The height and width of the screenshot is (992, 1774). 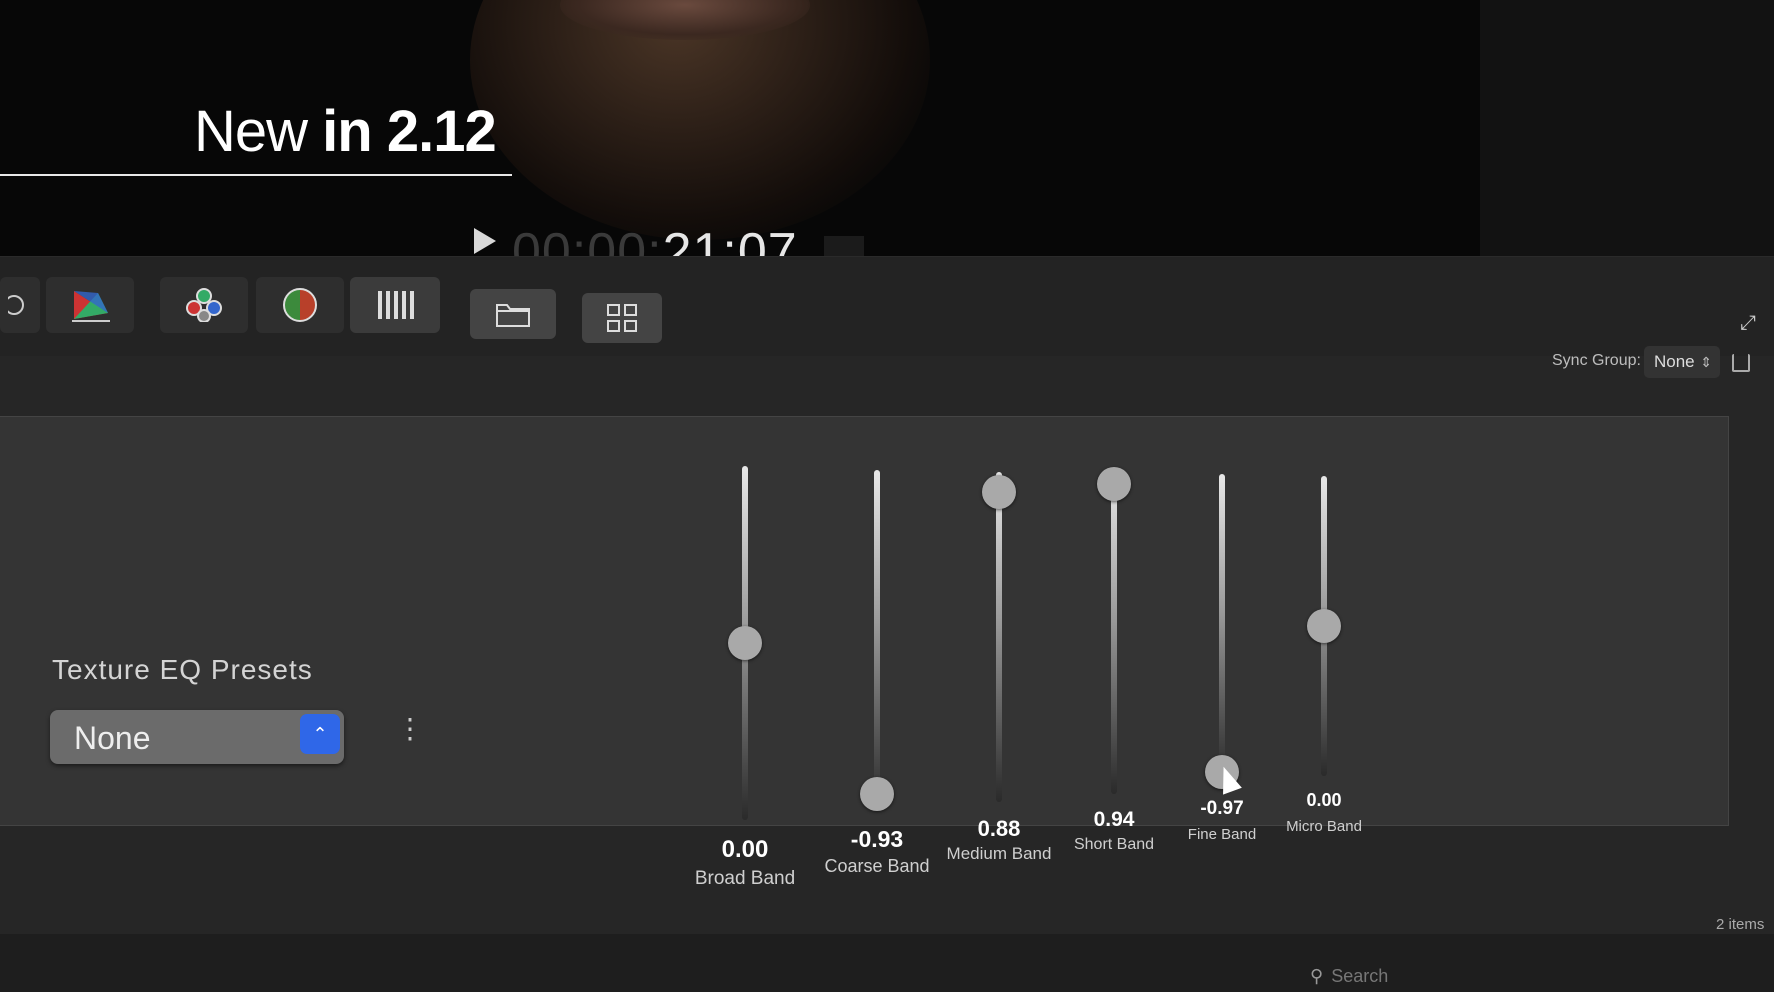 What do you see at coordinates (1706, 362) in the screenshot?
I see `updown-arrows-icon: ⇕` at bounding box center [1706, 362].